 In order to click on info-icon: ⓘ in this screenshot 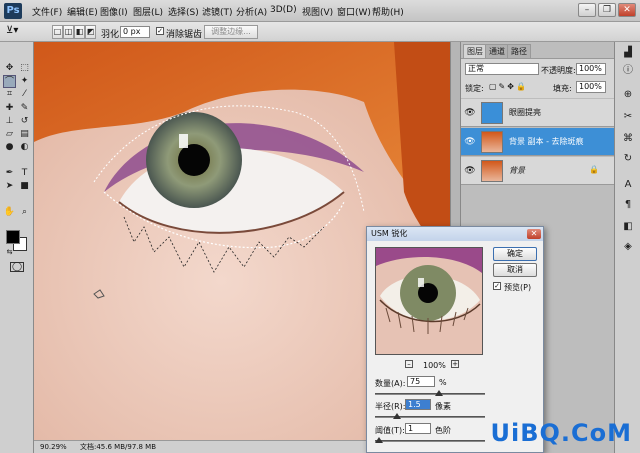, I will do `click(628, 71)`.